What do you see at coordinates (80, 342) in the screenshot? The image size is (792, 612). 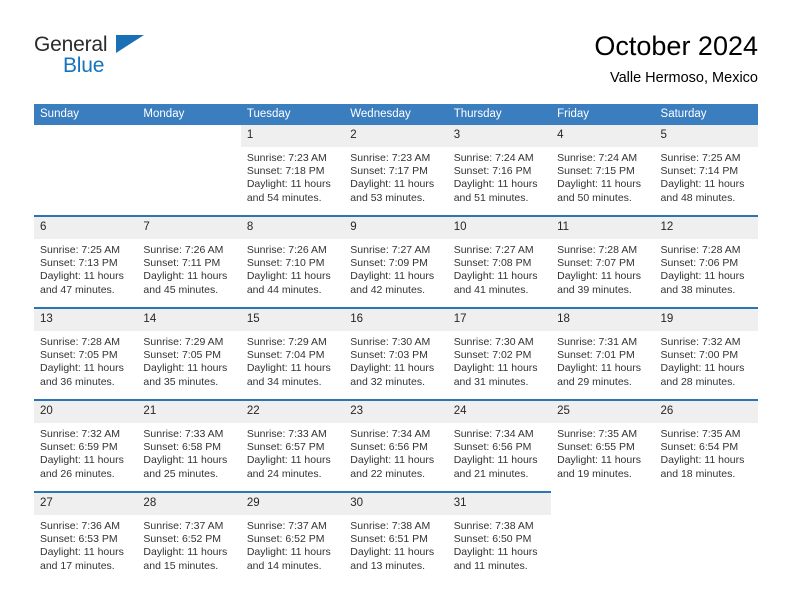 I see `sunrise-text: Sunrise: 7:28 AM` at bounding box center [80, 342].